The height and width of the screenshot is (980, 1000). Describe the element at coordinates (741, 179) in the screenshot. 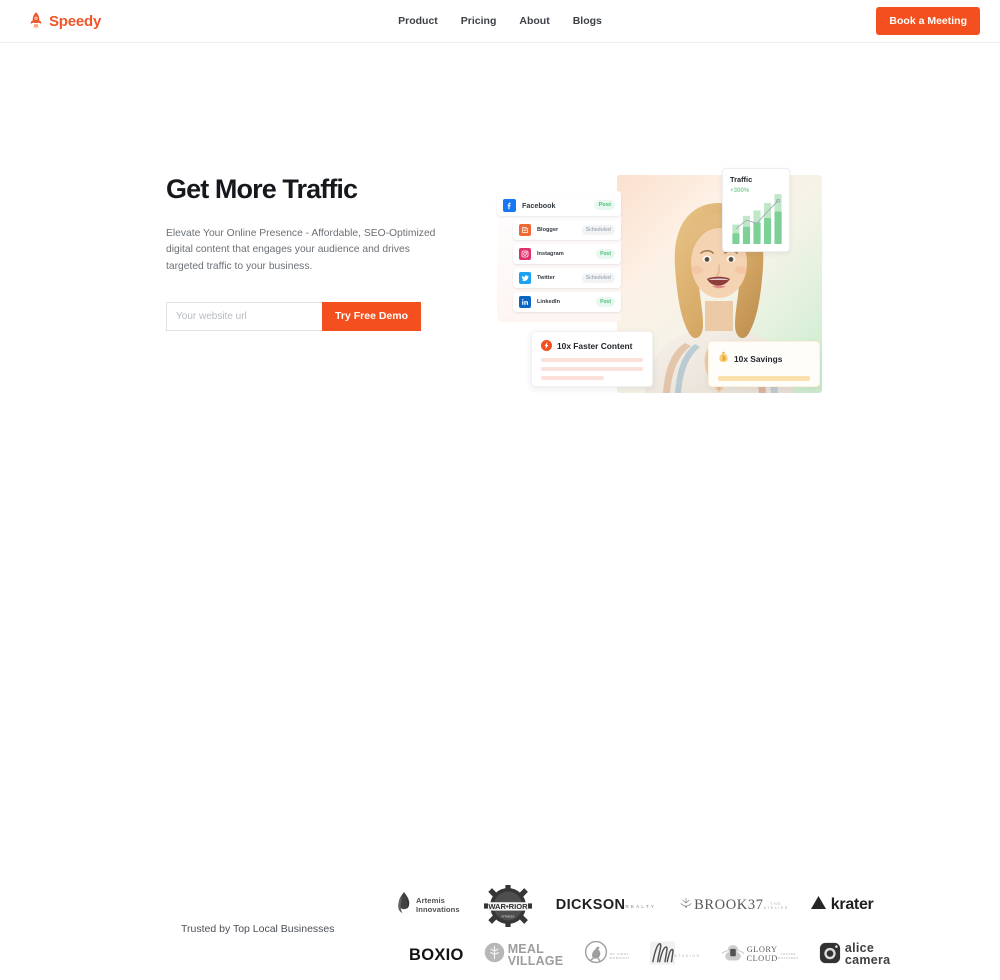

I see `traffic-card-title: Traffic` at that location.